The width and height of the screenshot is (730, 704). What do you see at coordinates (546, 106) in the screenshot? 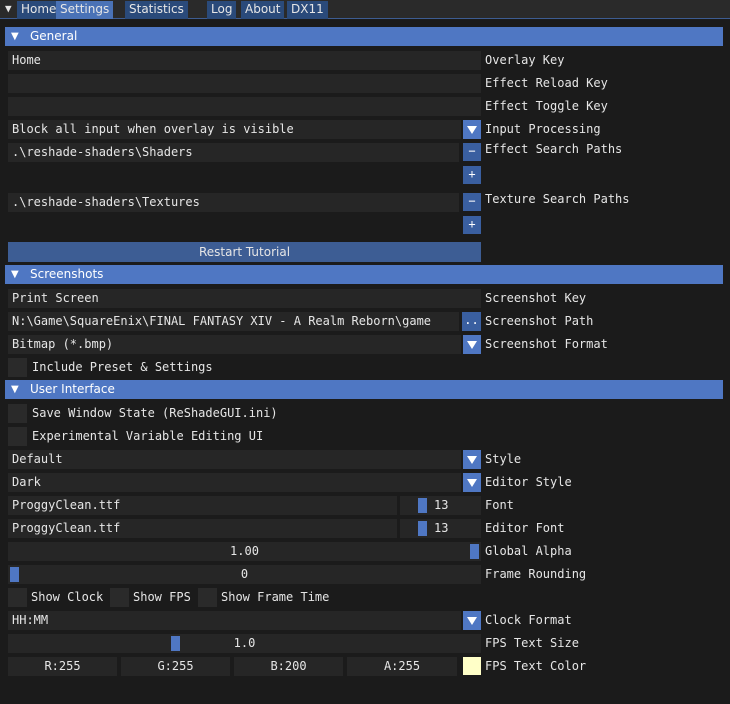
I see `effect-toggle-key-label: Effect Toggle Key` at bounding box center [546, 106].